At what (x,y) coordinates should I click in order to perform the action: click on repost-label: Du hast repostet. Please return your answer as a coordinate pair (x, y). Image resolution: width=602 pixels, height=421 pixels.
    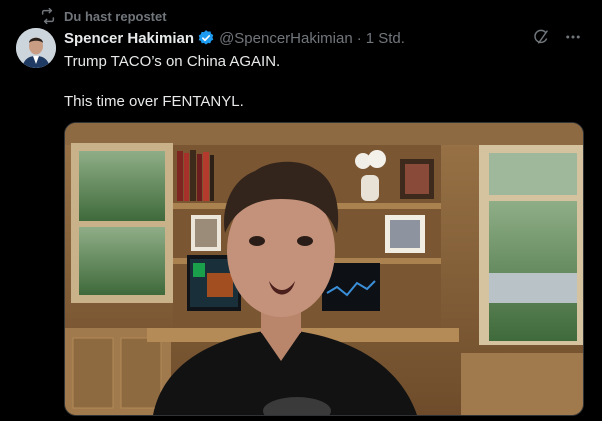
    Looking at the image, I should click on (115, 16).